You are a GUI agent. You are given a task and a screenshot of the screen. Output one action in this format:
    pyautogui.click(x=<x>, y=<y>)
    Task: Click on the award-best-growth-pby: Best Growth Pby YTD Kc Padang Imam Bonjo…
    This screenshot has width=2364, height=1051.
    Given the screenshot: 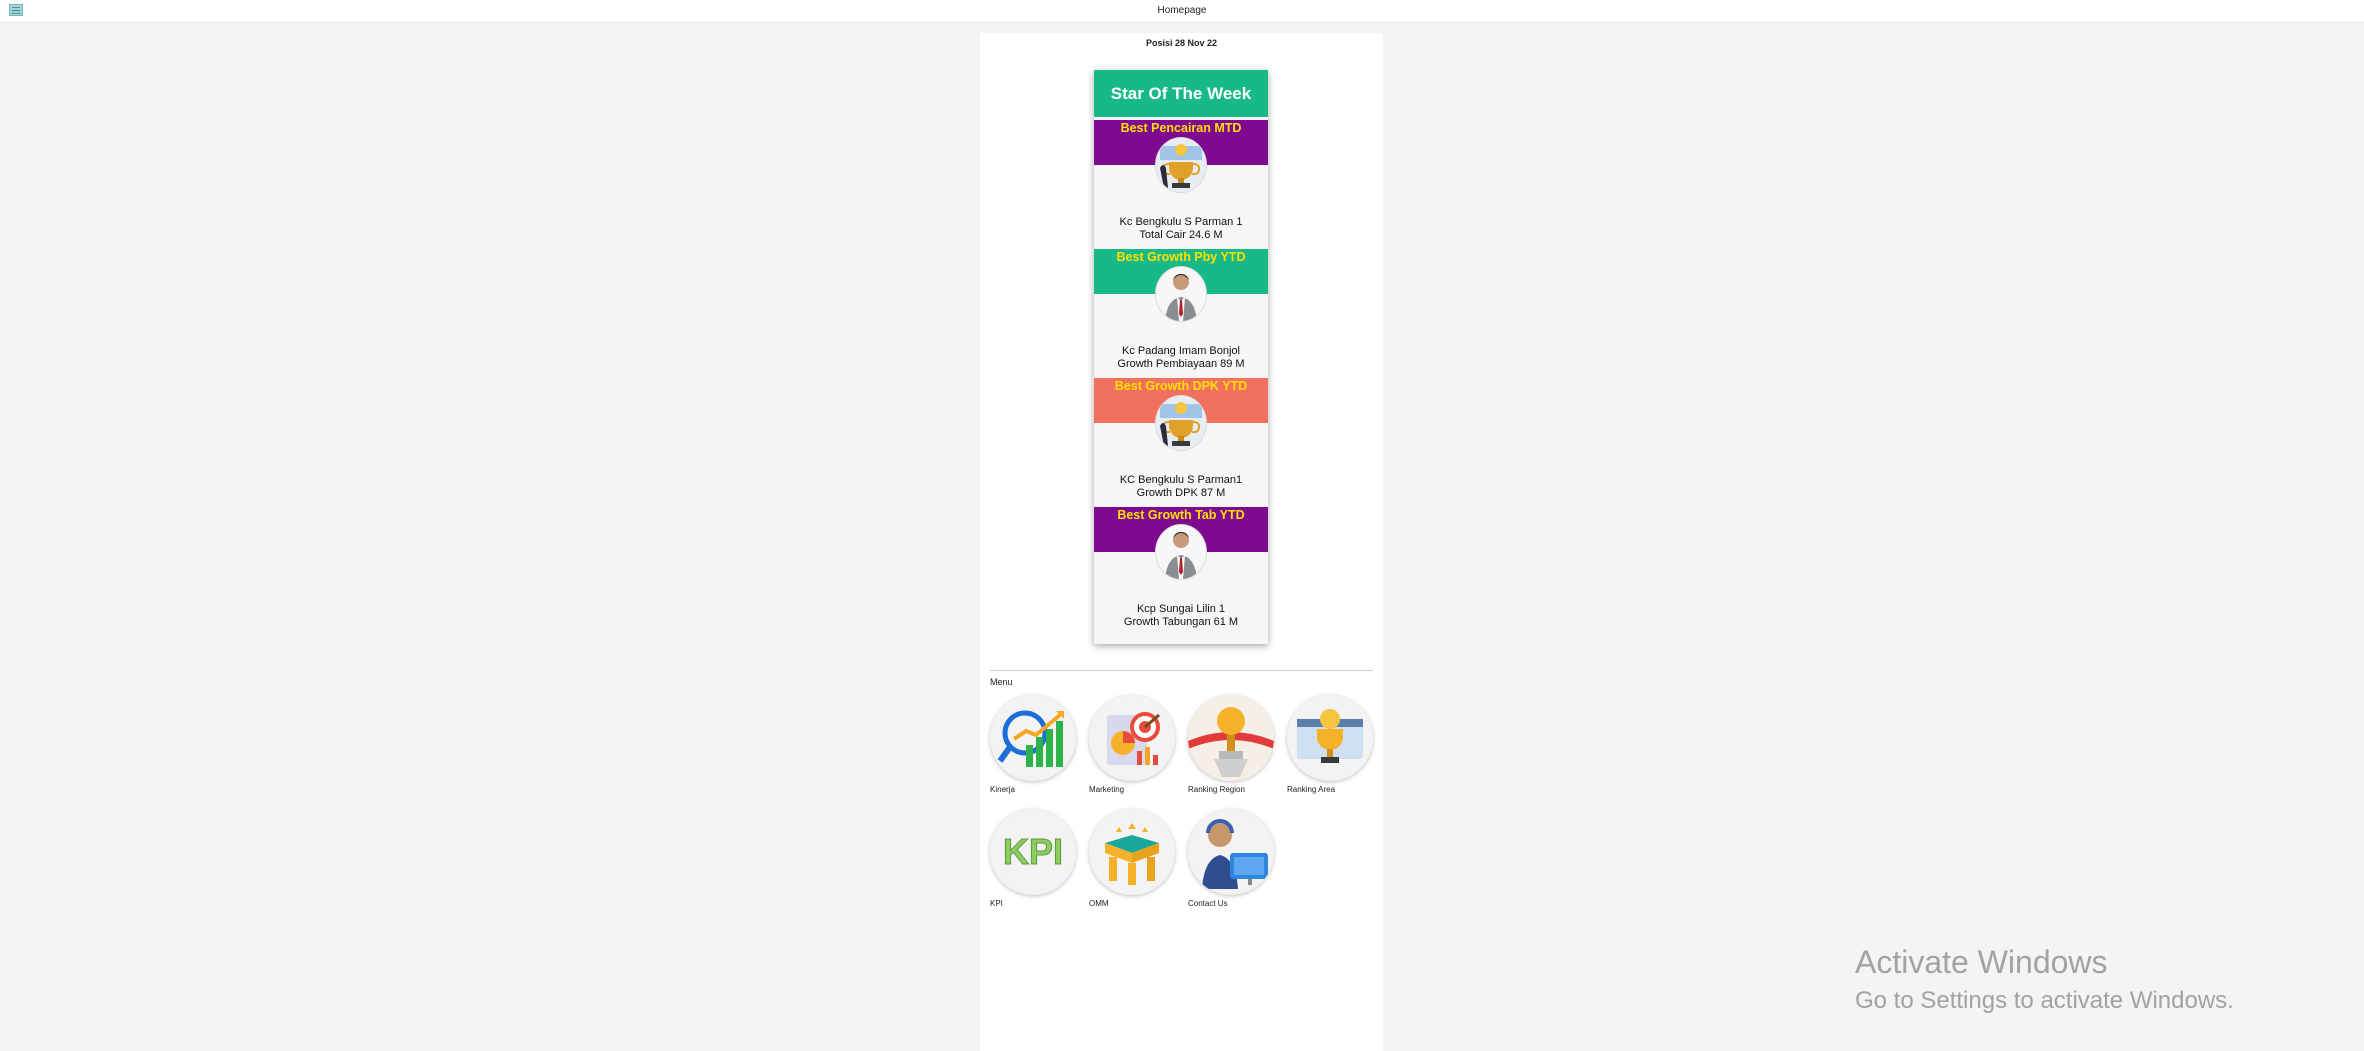 What is the action you would take?
    pyautogui.click(x=1181, y=313)
    